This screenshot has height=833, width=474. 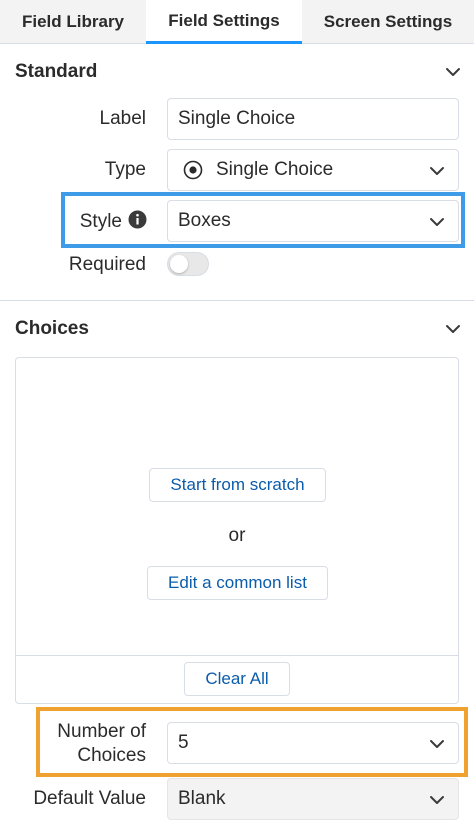 I want to click on type-select-value: Single Choice, so click(x=275, y=169).